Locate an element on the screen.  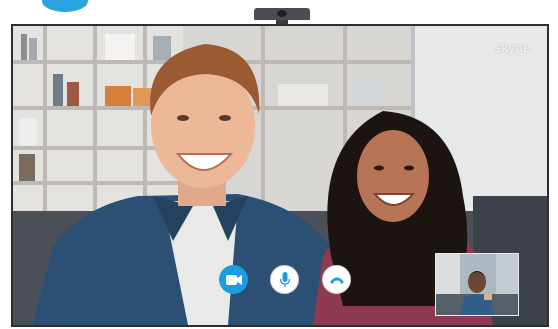
webcam-device is located at coordinates (282, 14).